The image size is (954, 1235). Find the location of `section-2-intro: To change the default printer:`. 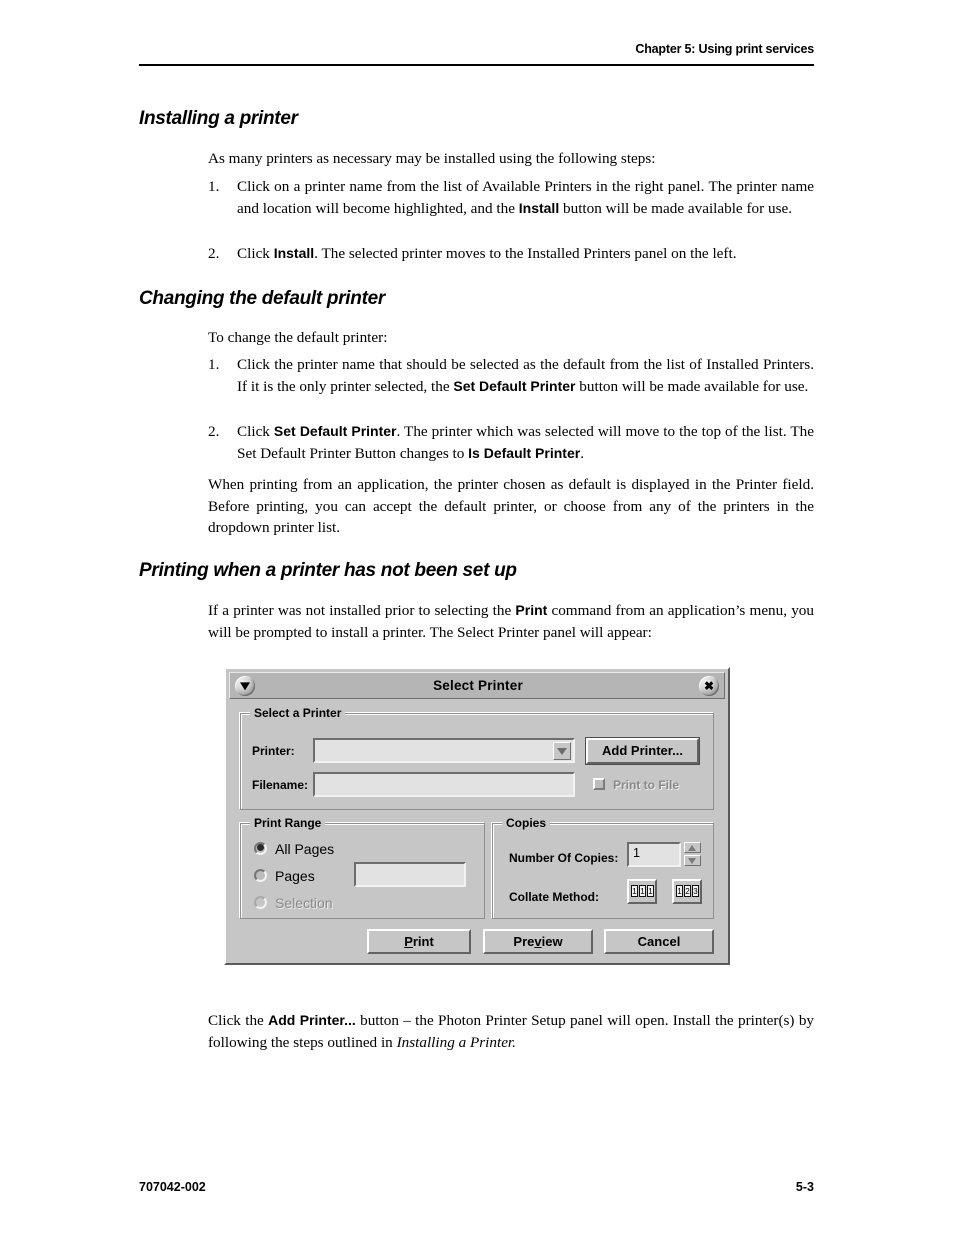

section-2-intro: To change the default printer: is located at coordinates (298, 337).